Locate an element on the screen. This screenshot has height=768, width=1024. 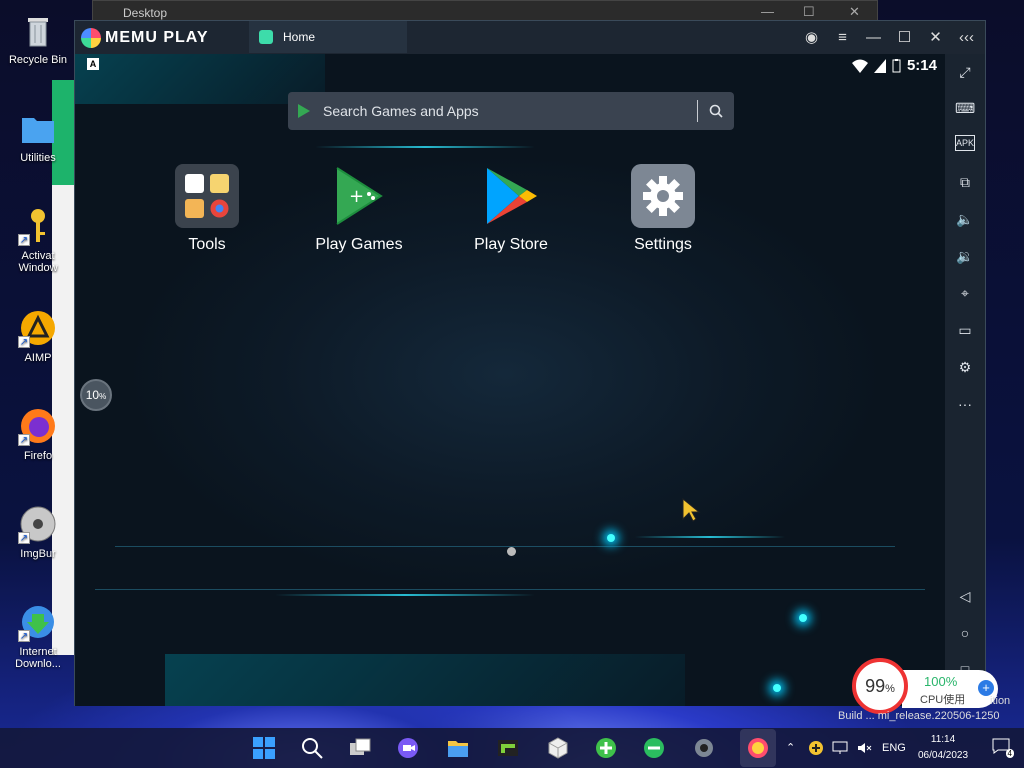
clock-time: 11:14 is located at coordinates (943, 739).